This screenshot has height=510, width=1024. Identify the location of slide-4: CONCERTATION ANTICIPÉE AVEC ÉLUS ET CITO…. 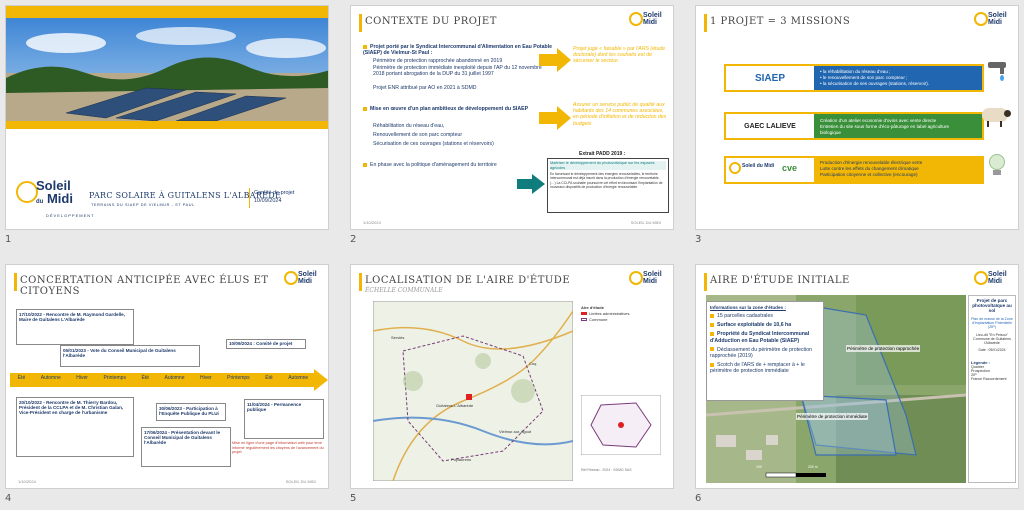
(167, 376).